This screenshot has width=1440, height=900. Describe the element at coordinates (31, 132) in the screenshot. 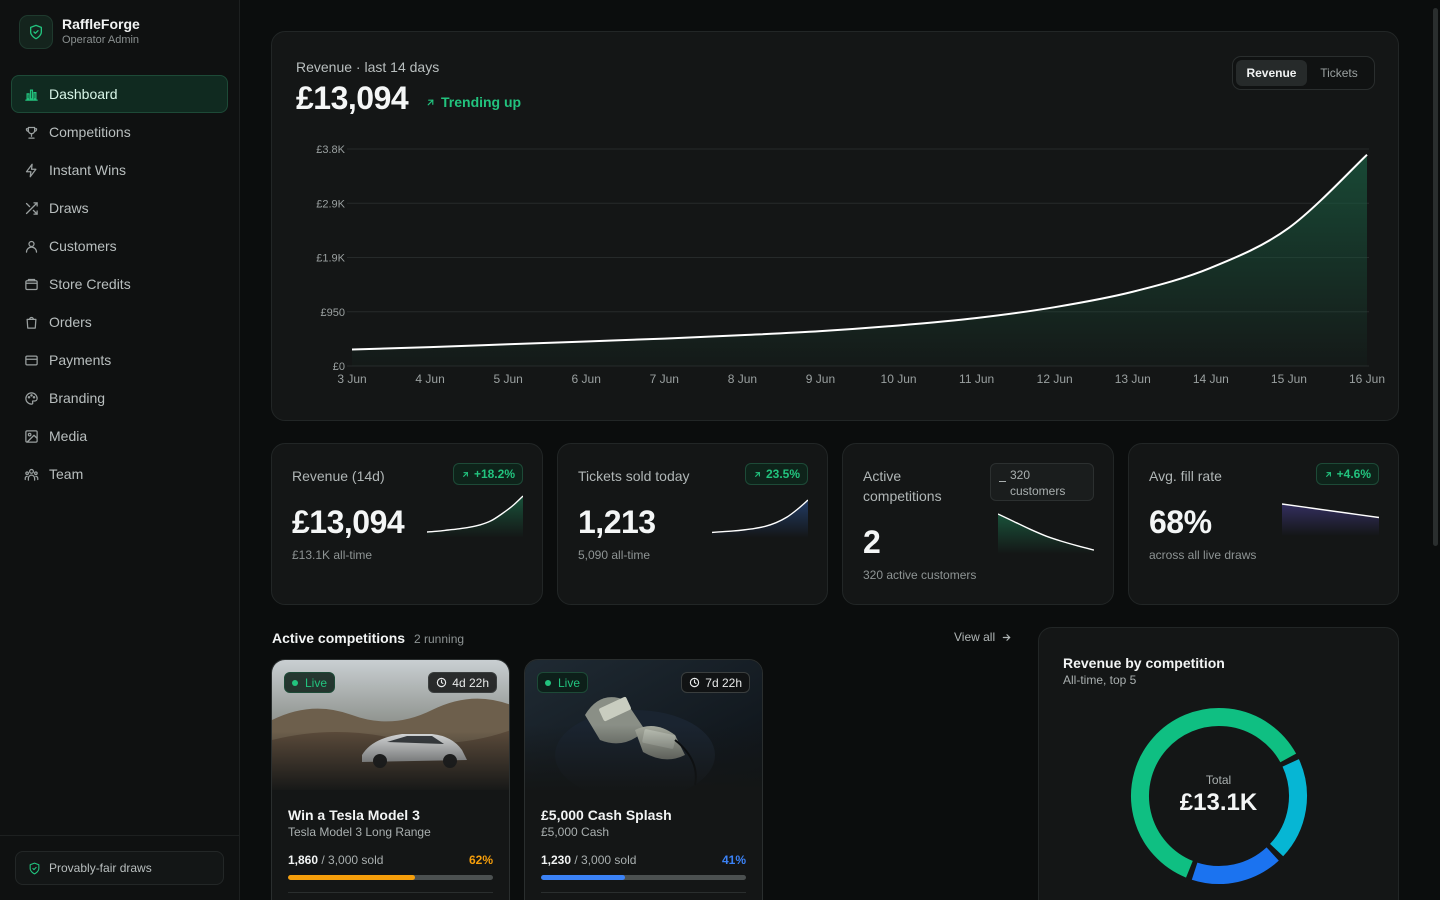

I see `trophy-icon` at that location.